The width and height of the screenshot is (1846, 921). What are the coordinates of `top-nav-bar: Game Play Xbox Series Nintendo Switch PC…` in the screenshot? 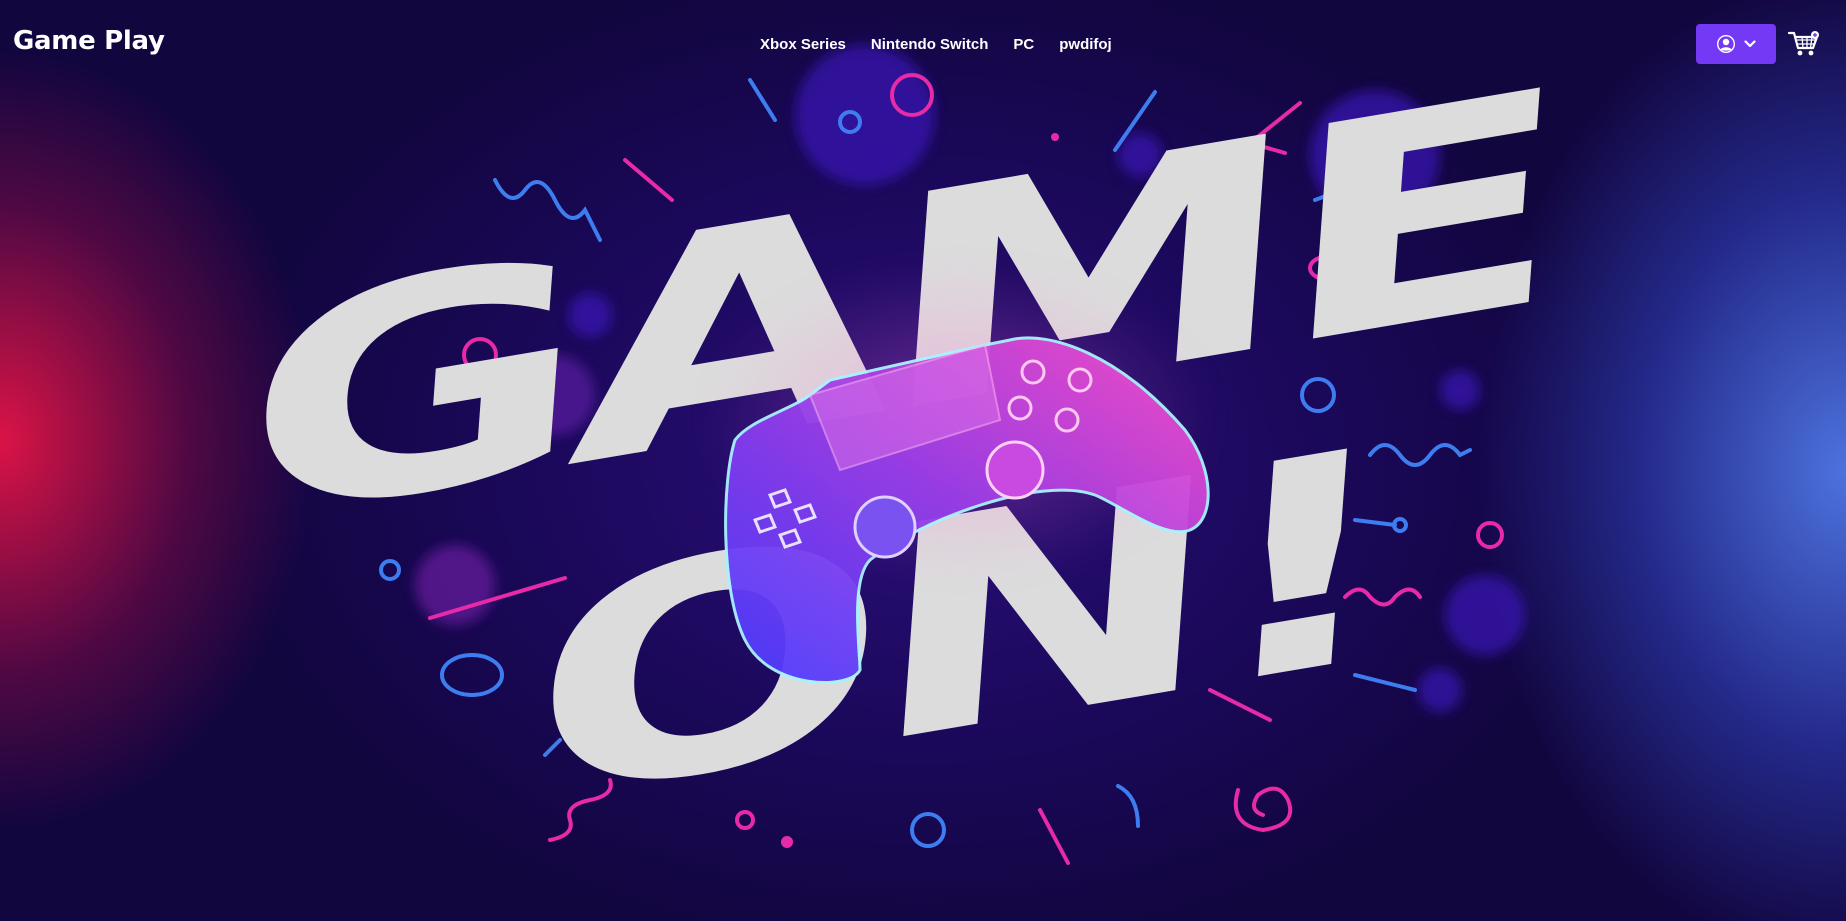 It's located at (923, 45).